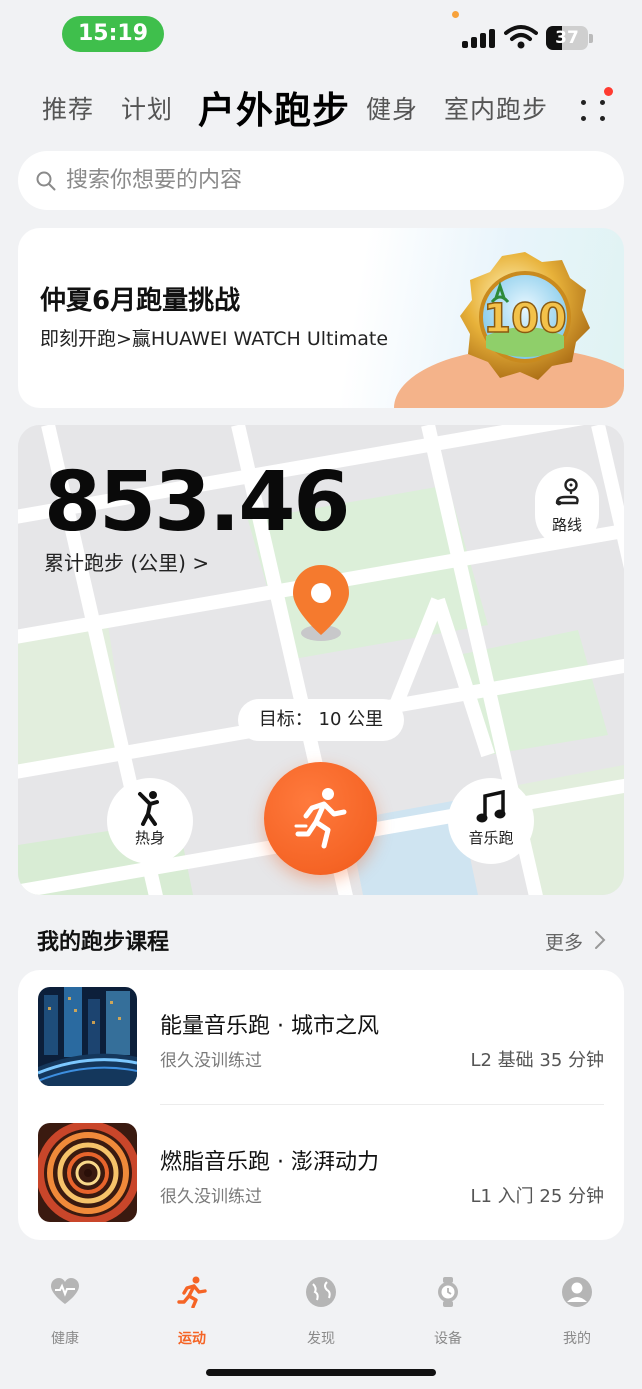  What do you see at coordinates (537, 1060) in the screenshot?
I see `course-meta: L2 基础 35 分钟` at bounding box center [537, 1060].